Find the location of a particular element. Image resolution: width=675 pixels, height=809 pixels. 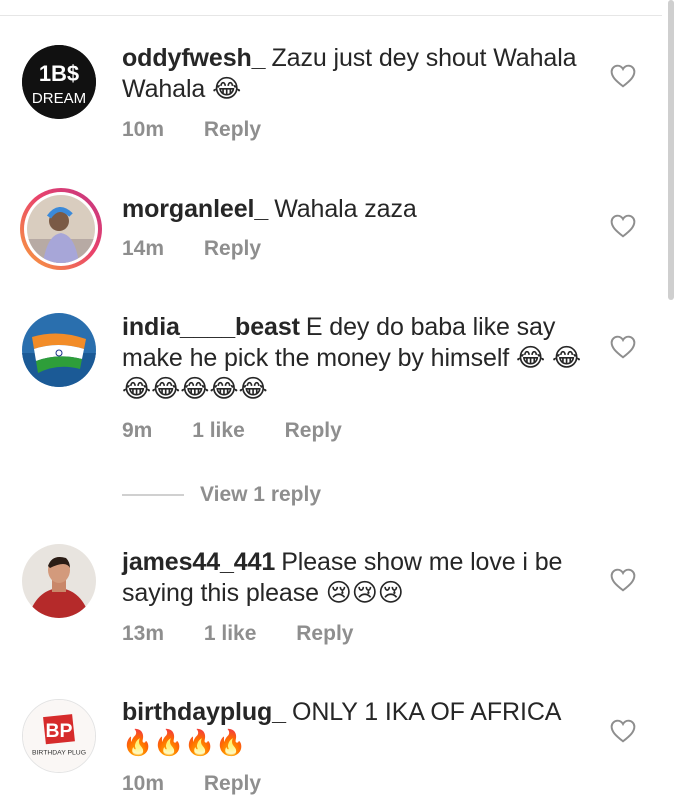

comment-username: oddyfwesh_ is located at coordinates (194, 58).